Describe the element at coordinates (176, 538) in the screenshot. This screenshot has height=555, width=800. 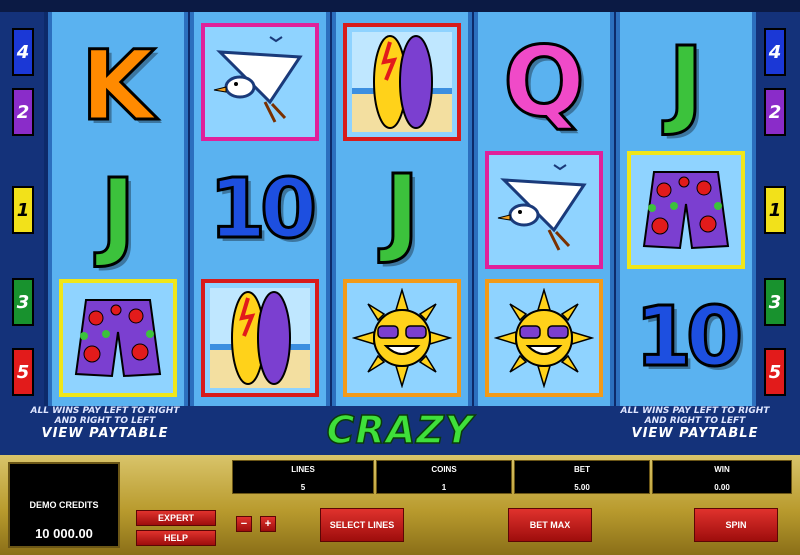
I see `help-button: HELP` at that location.